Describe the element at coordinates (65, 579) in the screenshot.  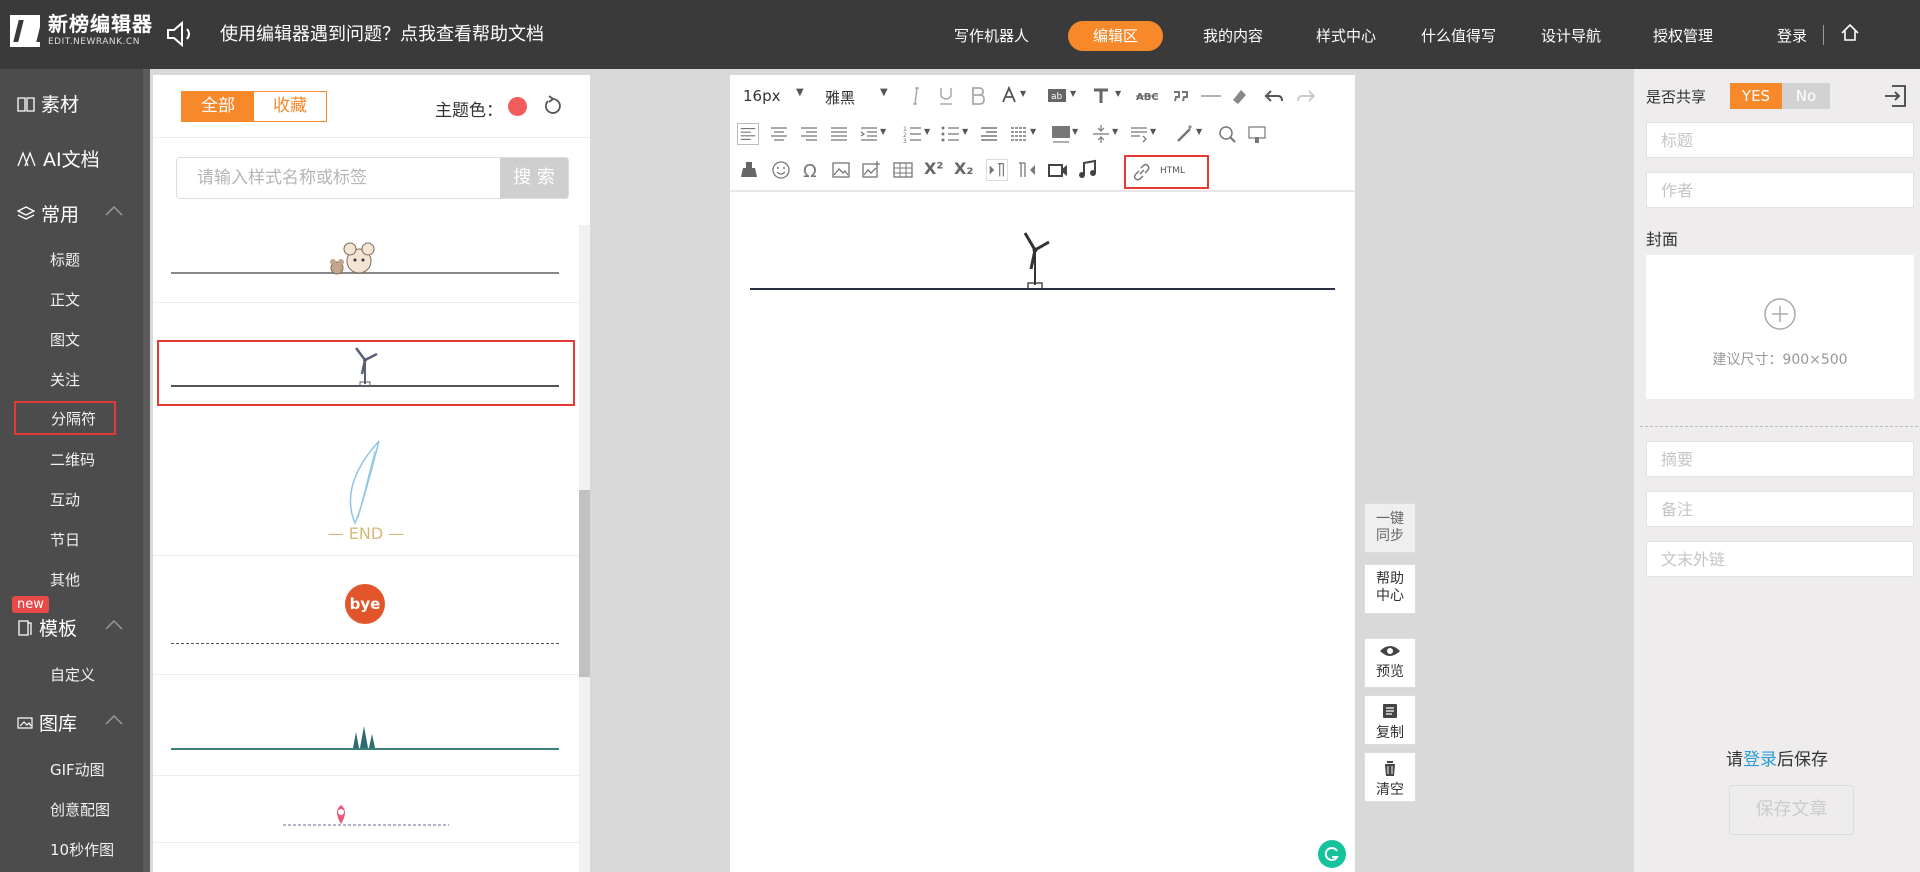
I see `nav-item-other: 其他` at that location.